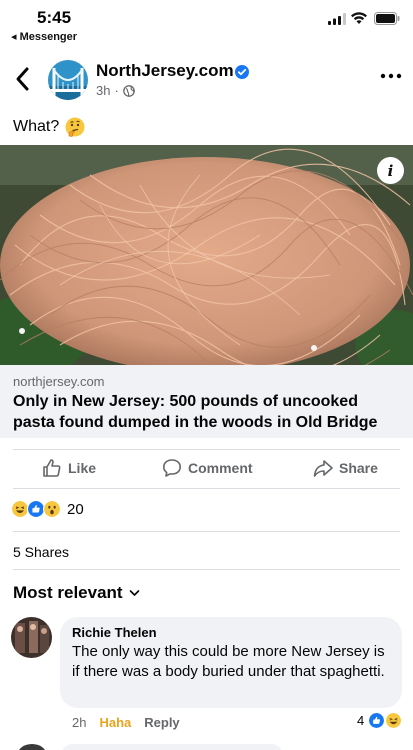  I want to click on comment-label: Comment, so click(220, 468).